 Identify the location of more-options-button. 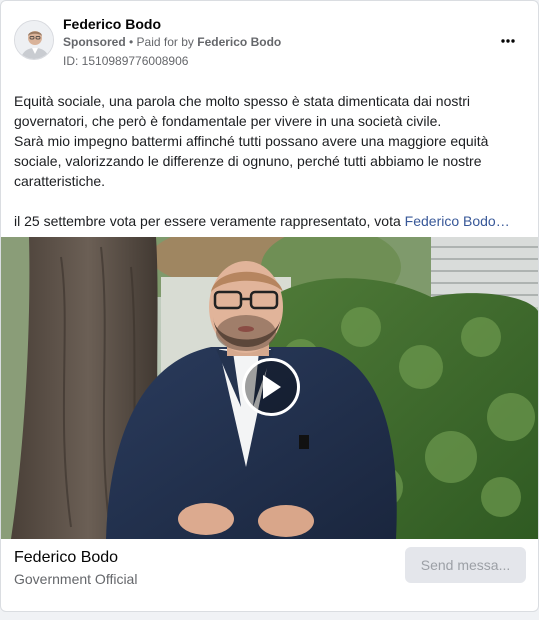
(508, 41).